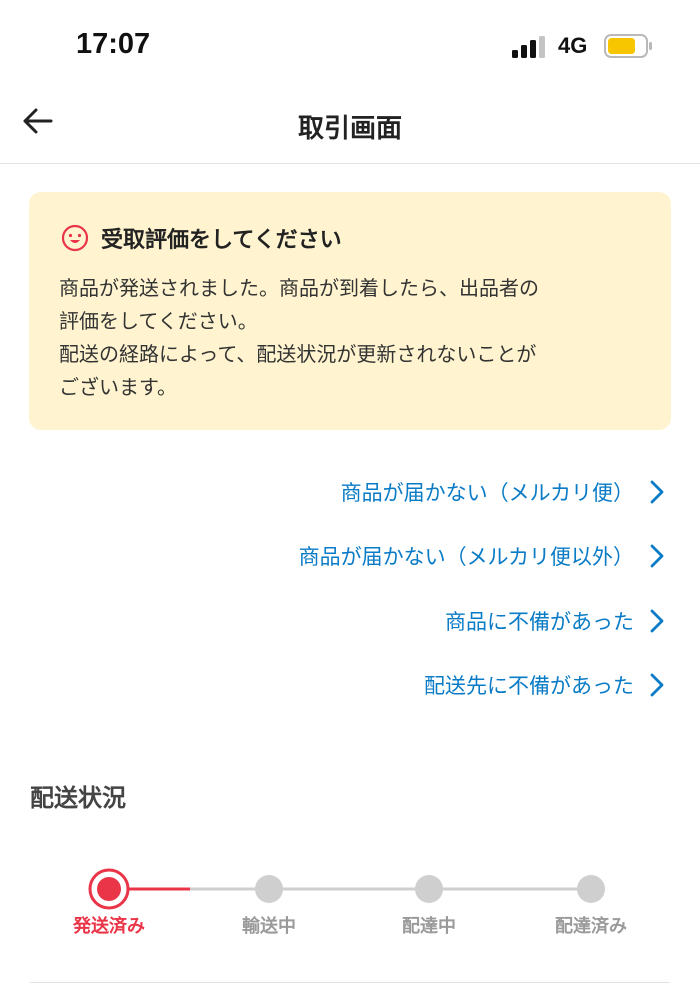  I want to click on notice-line: ございます。, so click(118, 387).